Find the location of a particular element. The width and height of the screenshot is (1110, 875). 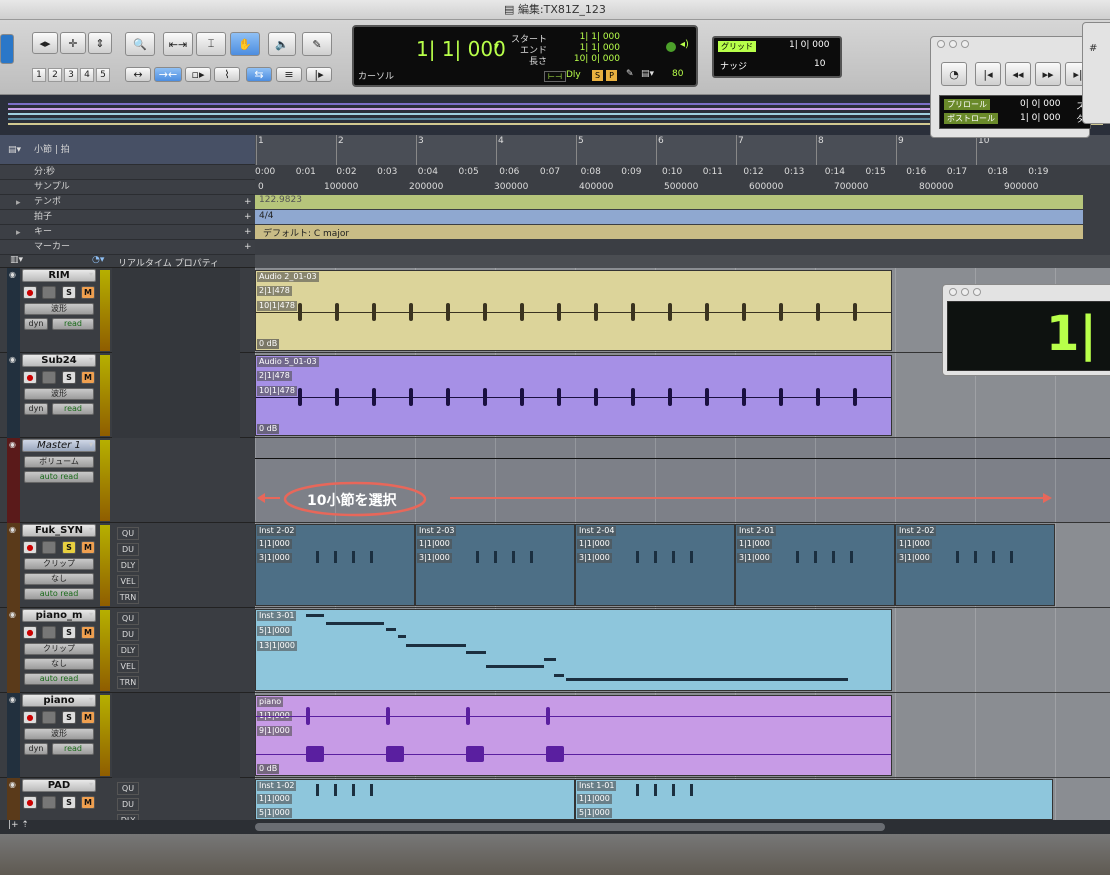

midi-clip: Inst 2-03 1|1|000 3|1|000 is located at coordinates (495, 565).